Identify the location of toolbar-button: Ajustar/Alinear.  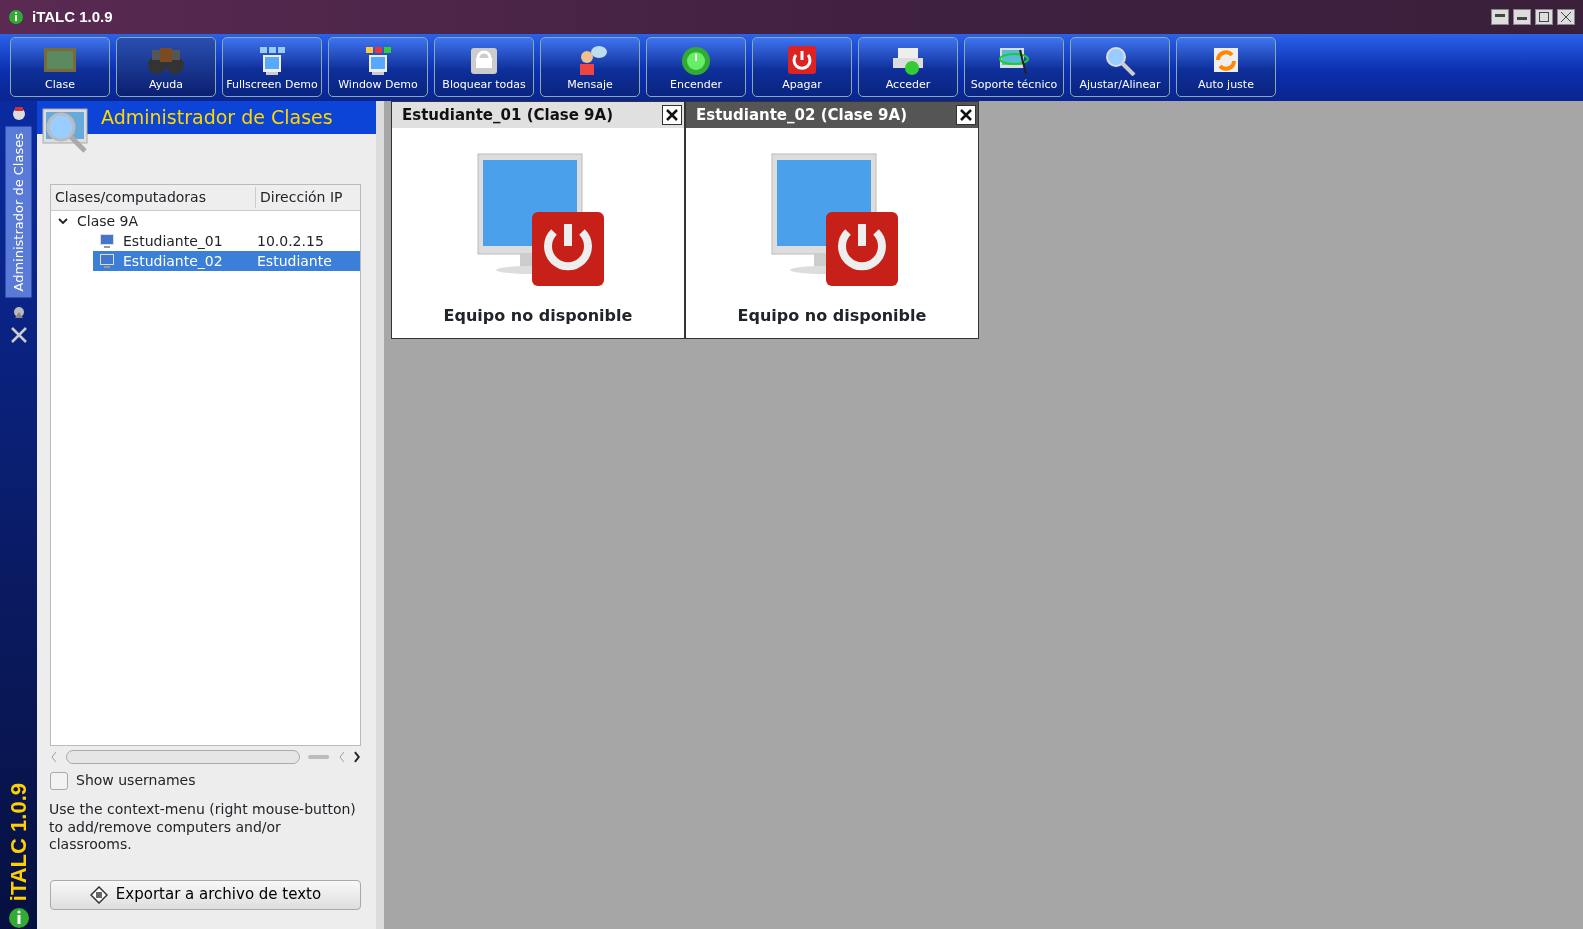
(1120, 67).